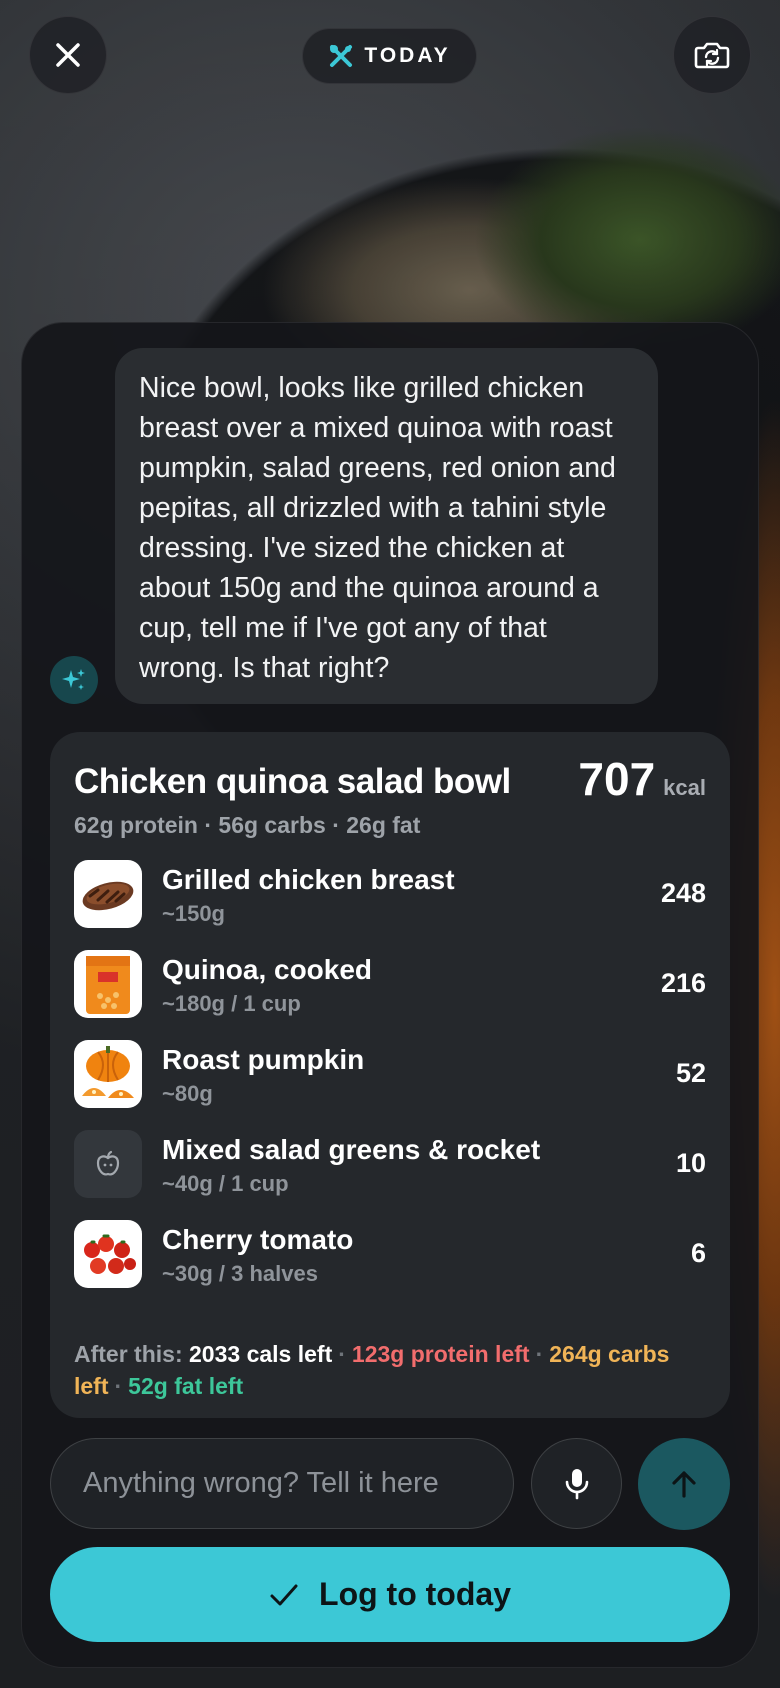 The width and height of the screenshot is (780, 1688). I want to click on food-item-cherry-tomato: Cherry tomato ~30g / 3 halves 6, so click(390, 1265).